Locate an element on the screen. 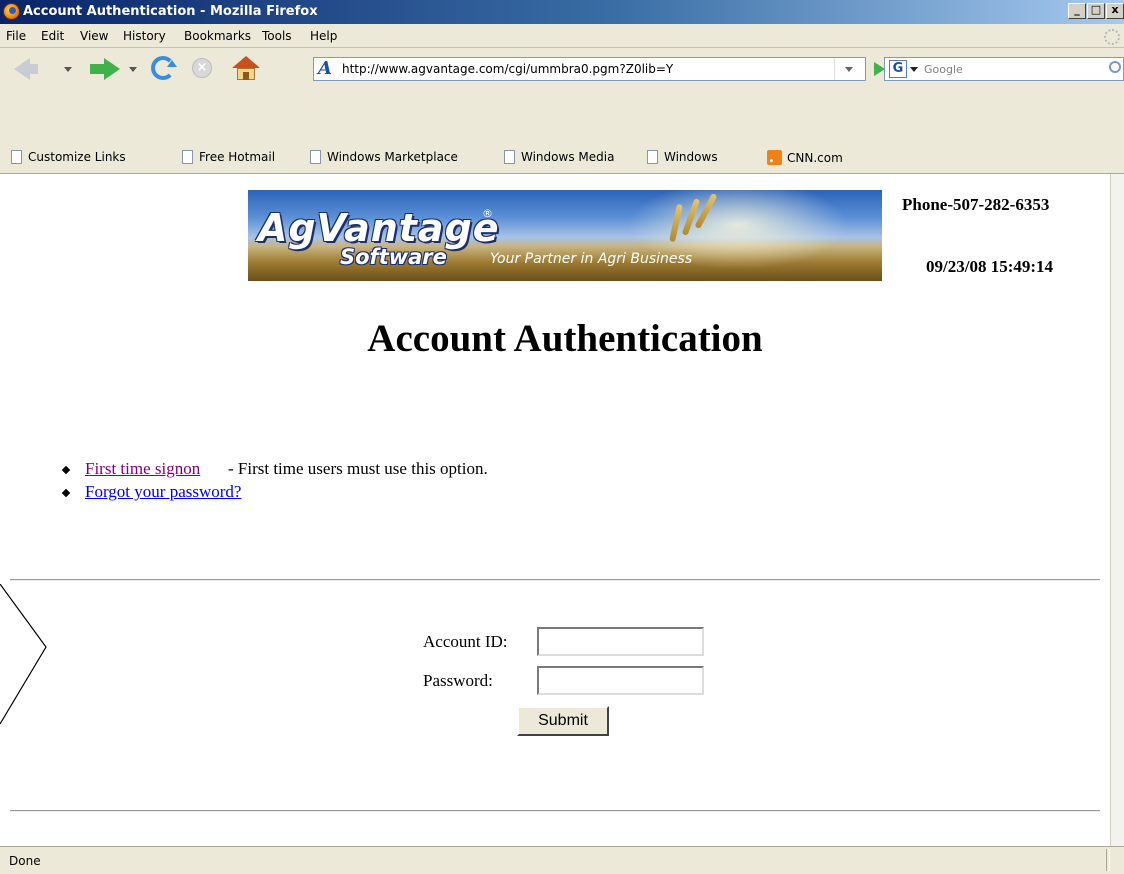 This screenshot has width=1124, height=874. forgot-password-link: Forgot your password? is located at coordinates (163, 492).